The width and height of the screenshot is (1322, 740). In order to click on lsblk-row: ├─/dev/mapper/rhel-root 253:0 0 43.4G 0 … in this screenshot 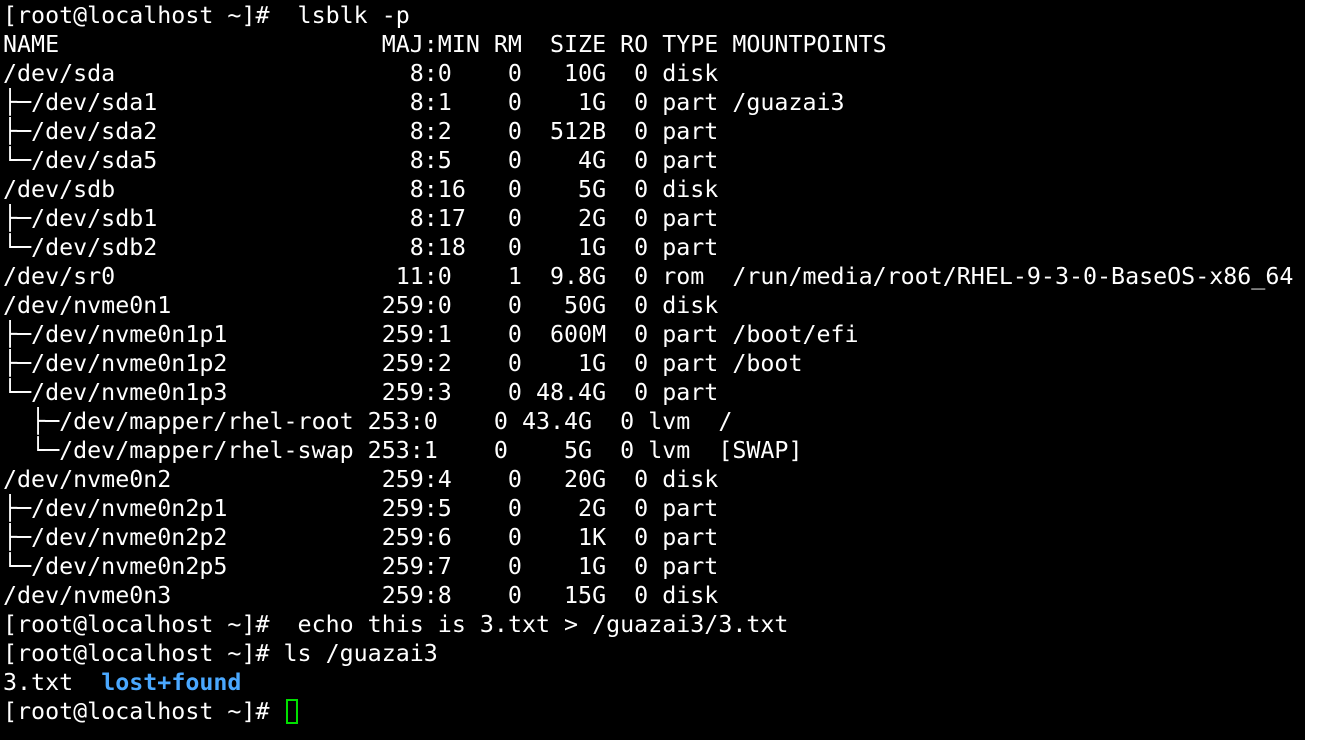, I will do `click(368, 421)`.